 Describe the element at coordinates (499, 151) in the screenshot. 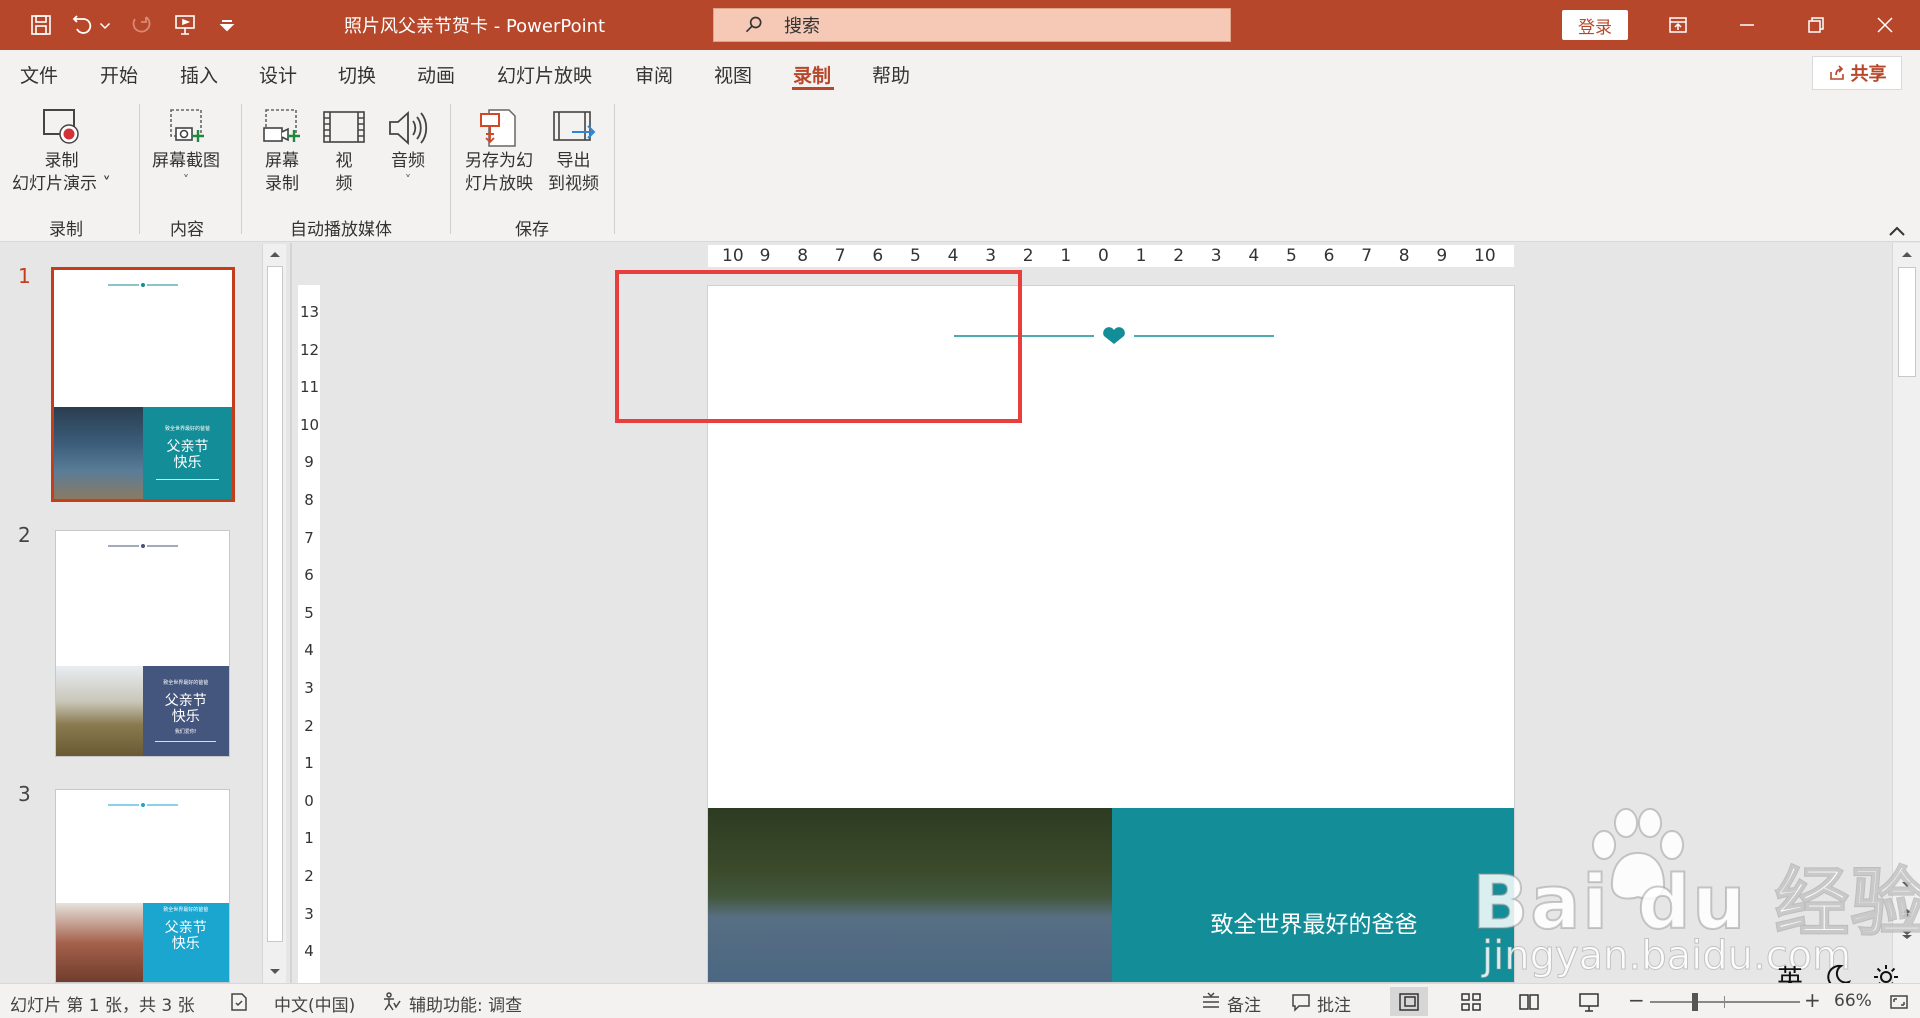

I see `save-as-show-button: 另存为幻 灯片放映` at that location.